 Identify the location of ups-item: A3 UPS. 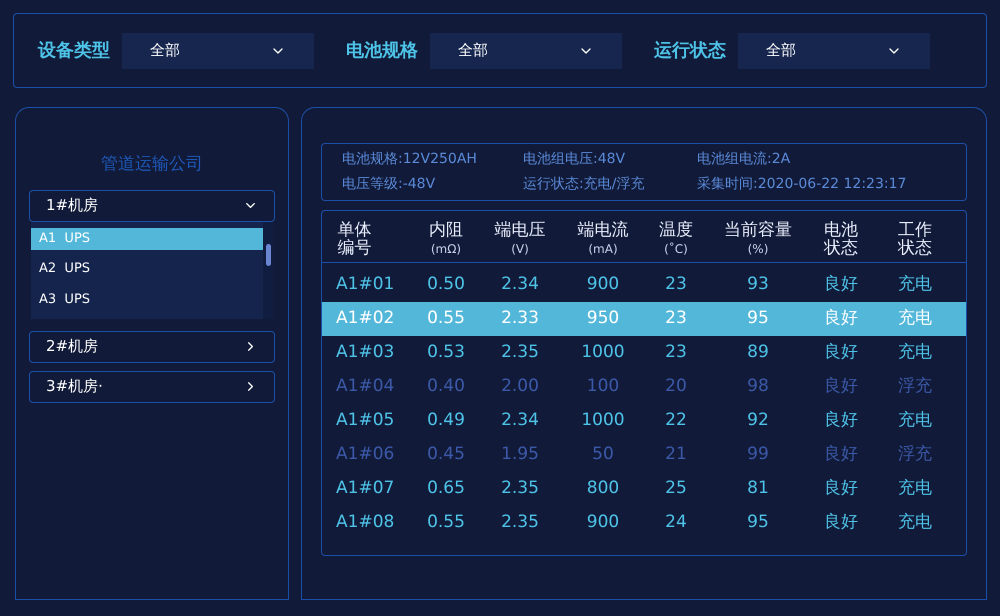
(147, 299).